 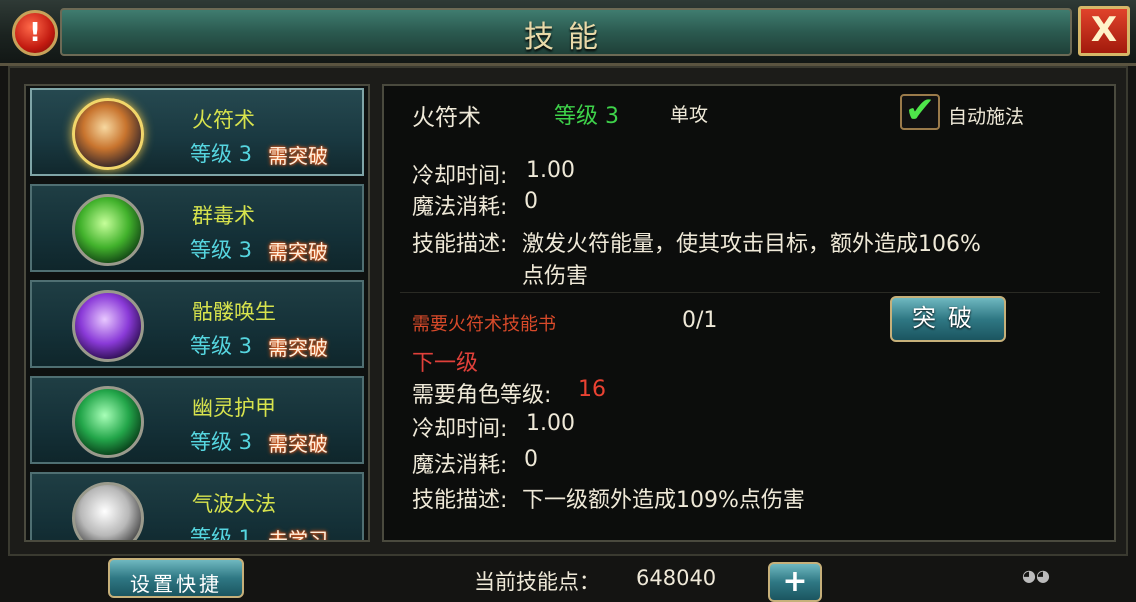 I want to click on poison-hand-icon, so click(x=108, y=230).